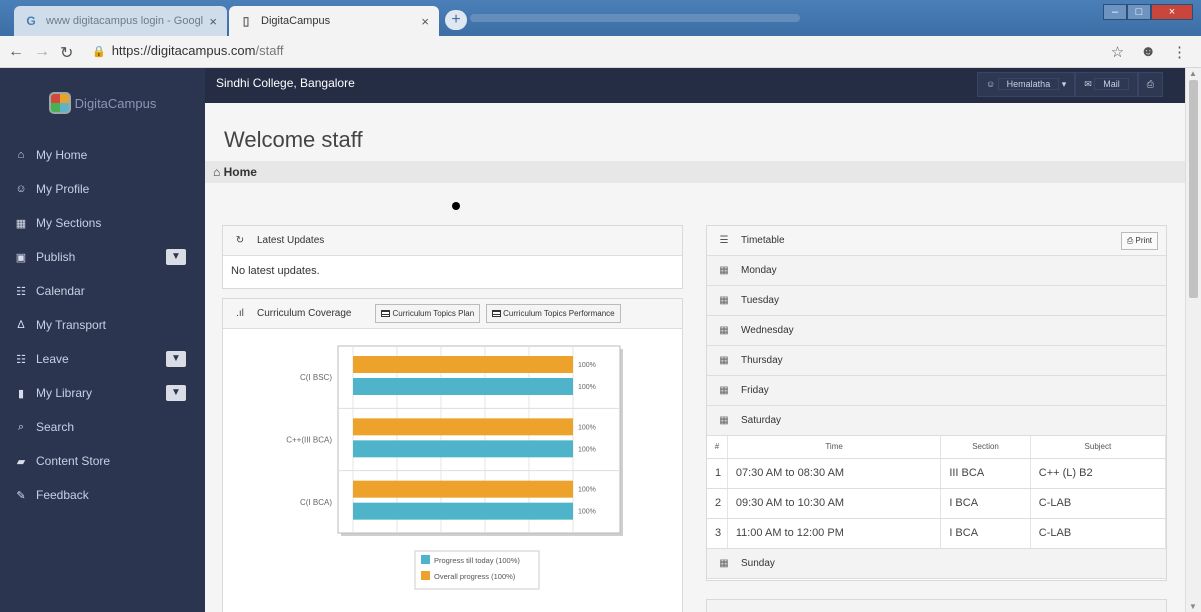 This screenshot has height=612, width=1201. Describe the element at coordinates (102, 155) in the screenshot. I see `sidebar-item-my-home: ⌂ My Home` at that location.